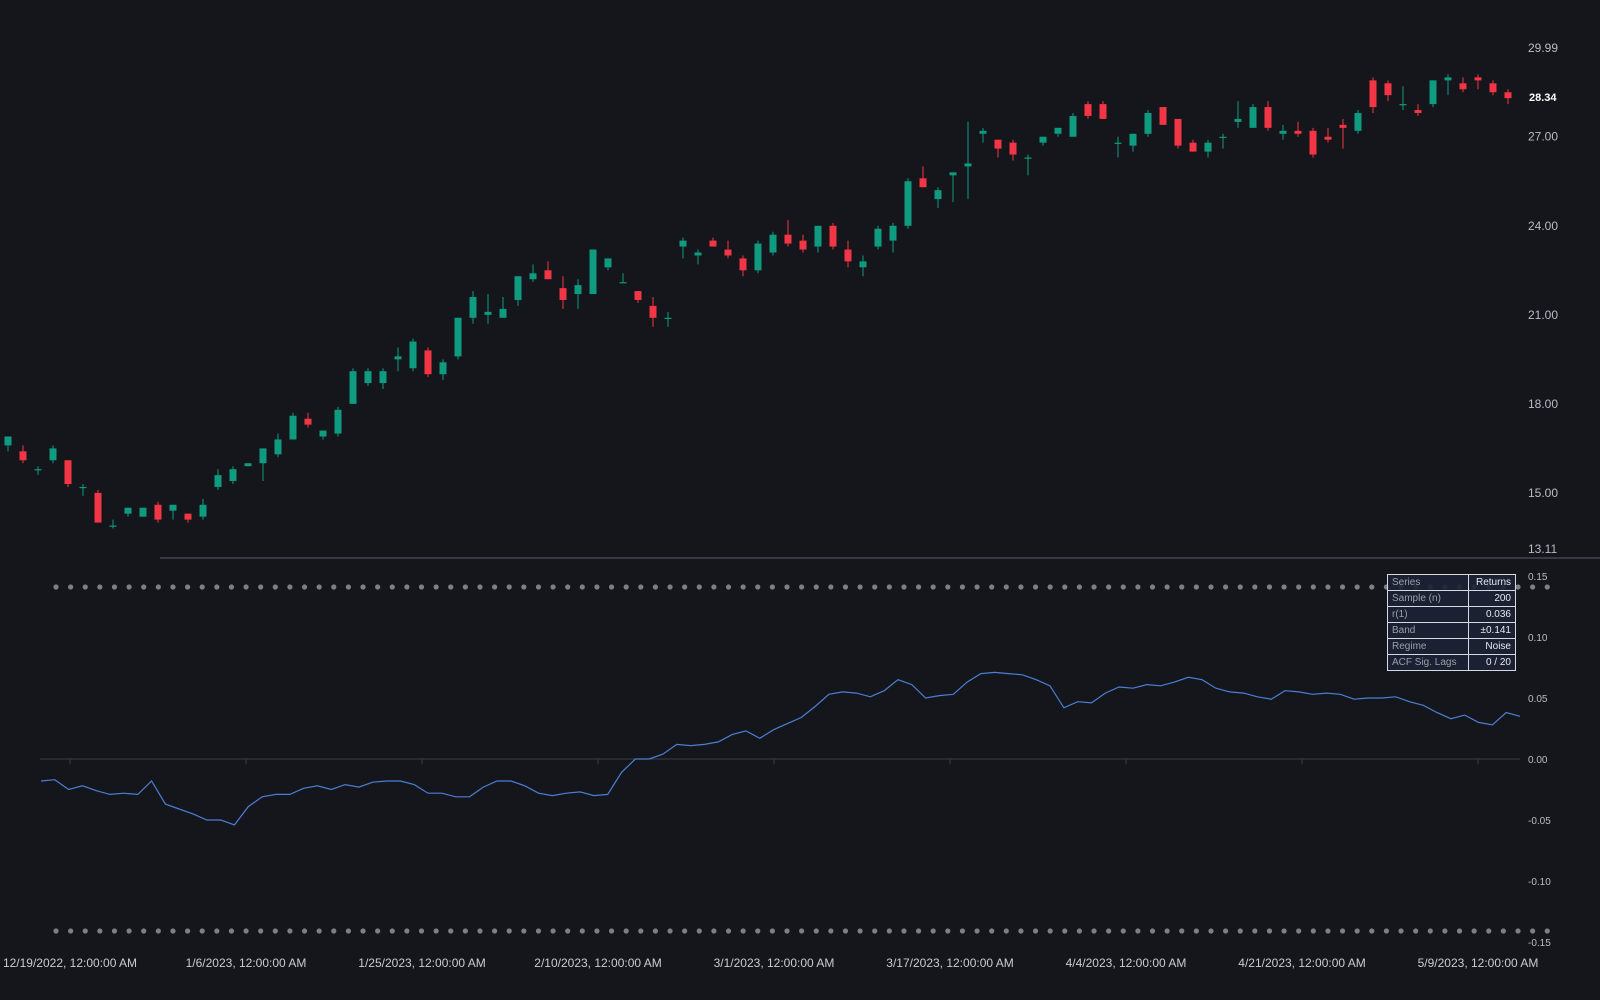 The width and height of the screenshot is (1600, 1000). What do you see at coordinates (1538, 638) in the screenshot?
I see `returns-tick-label: 0.10` at bounding box center [1538, 638].